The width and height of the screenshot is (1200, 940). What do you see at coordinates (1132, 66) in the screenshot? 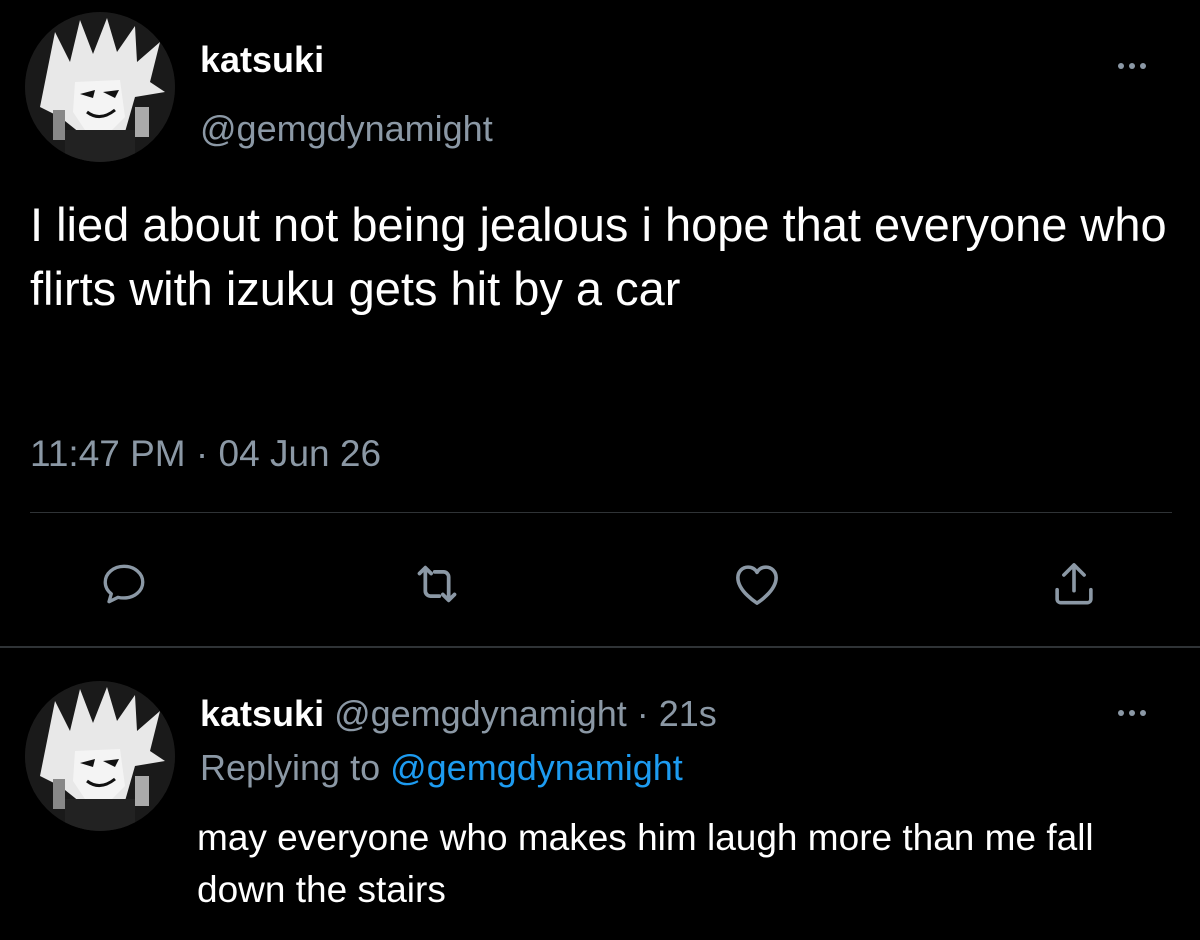
I see `more-options-button` at bounding box center [1132, 66].